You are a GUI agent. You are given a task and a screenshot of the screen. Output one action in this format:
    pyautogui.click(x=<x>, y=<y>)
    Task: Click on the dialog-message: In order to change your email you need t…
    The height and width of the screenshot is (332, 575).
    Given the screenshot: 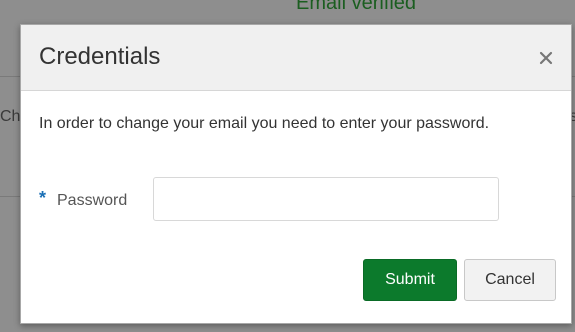 What is the action you would take?
    pyautogui.click(x=264, y=123)
    